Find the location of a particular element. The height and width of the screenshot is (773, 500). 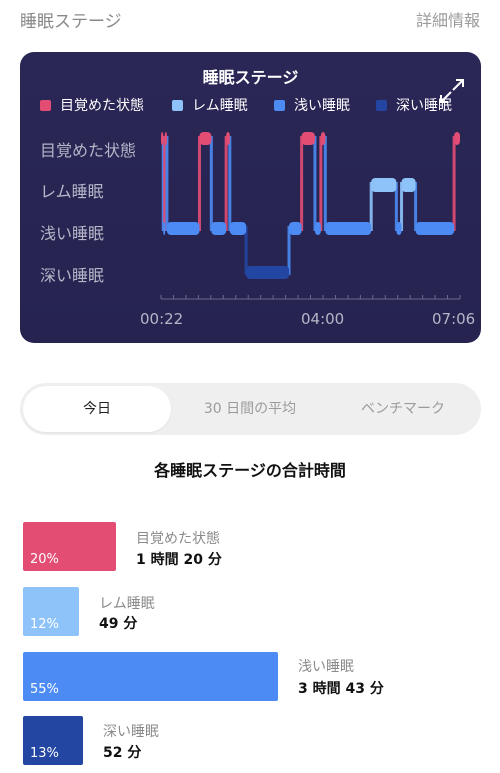

x-tick-start: 00:22 is located at coordinates (162, 319).